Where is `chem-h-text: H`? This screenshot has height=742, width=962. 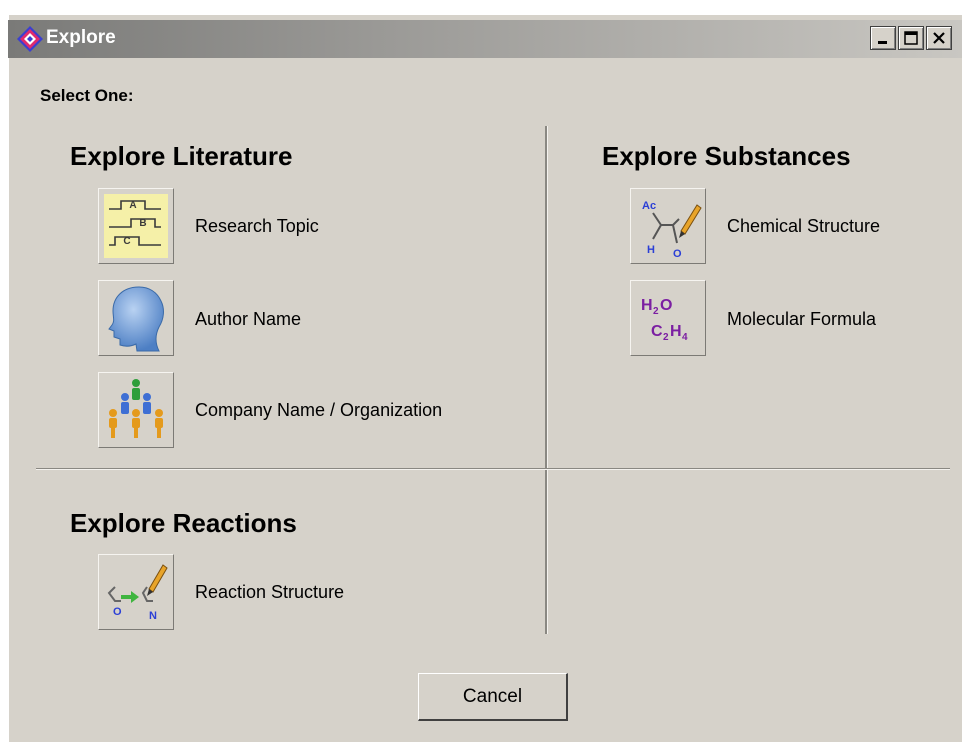
chem-h-text: H is located at coordinates (651, 250).